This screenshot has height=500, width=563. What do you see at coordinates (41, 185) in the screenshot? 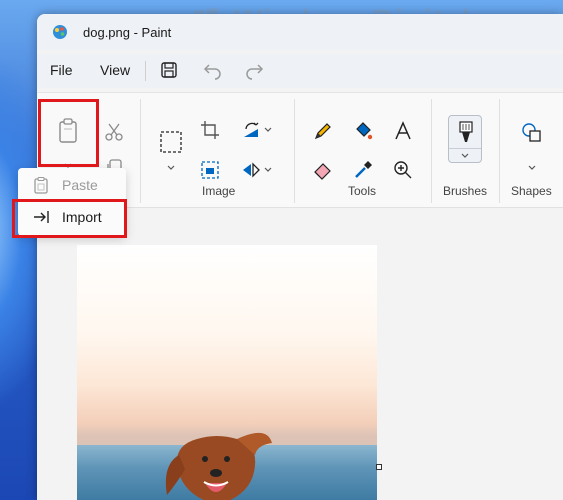
I see `clipboard-icon` at bounding box center [41, 185].